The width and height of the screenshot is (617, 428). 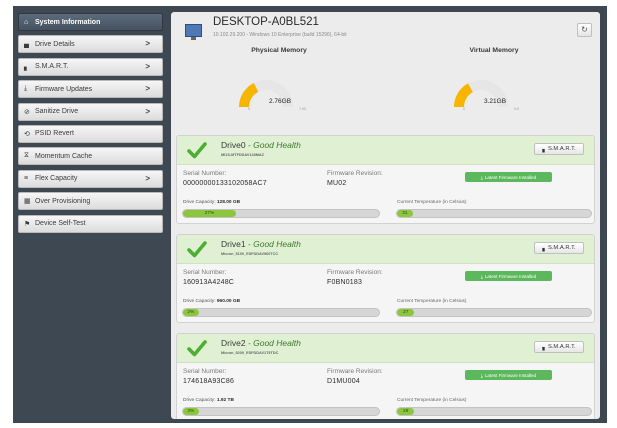 What do you see at coordinates (52, 67) in the screenshot?
I see `sidebar-item-label: S.M.A.R.T.` at bounding box center [52, 67].